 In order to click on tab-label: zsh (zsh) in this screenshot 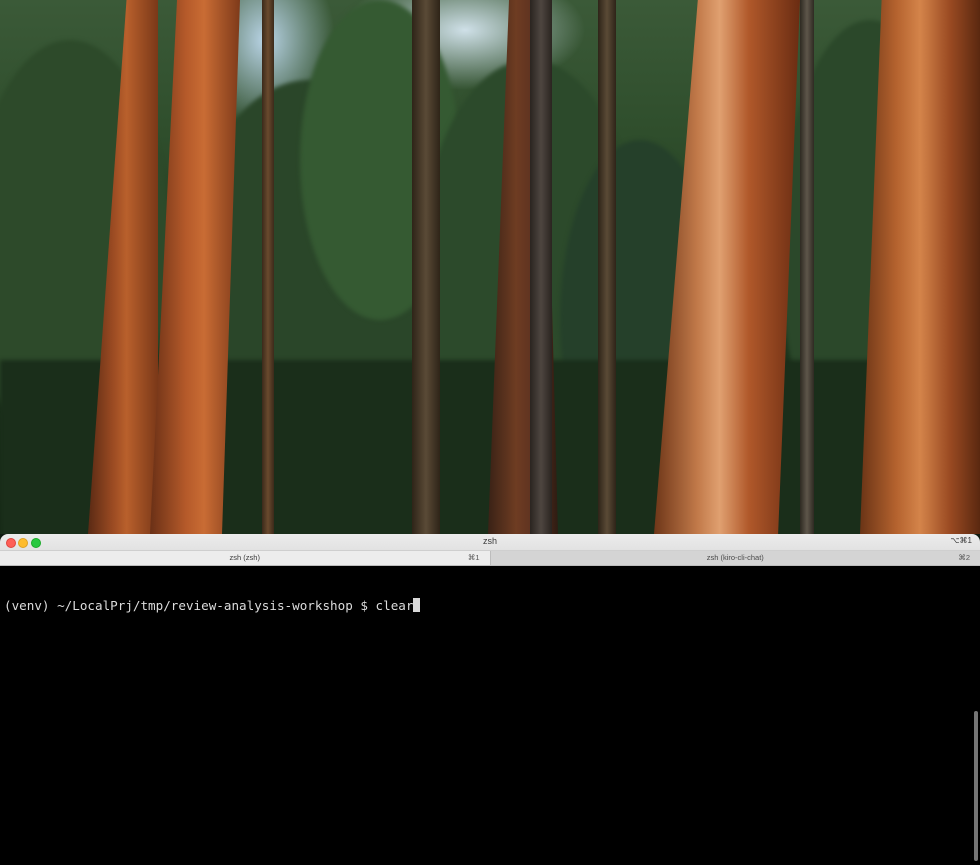, I will do `click(244, 557)`.